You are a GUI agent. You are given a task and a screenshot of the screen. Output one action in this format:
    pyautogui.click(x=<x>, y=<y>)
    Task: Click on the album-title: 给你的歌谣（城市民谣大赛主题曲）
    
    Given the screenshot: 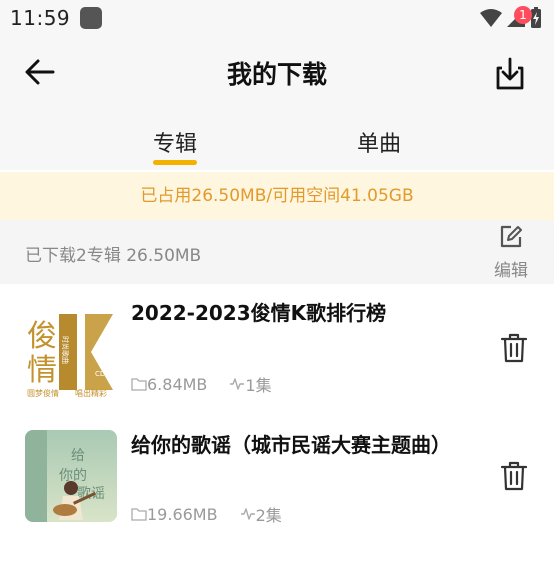 What is the action you would take?
    pyautogui.click(x=291, y=445)
    